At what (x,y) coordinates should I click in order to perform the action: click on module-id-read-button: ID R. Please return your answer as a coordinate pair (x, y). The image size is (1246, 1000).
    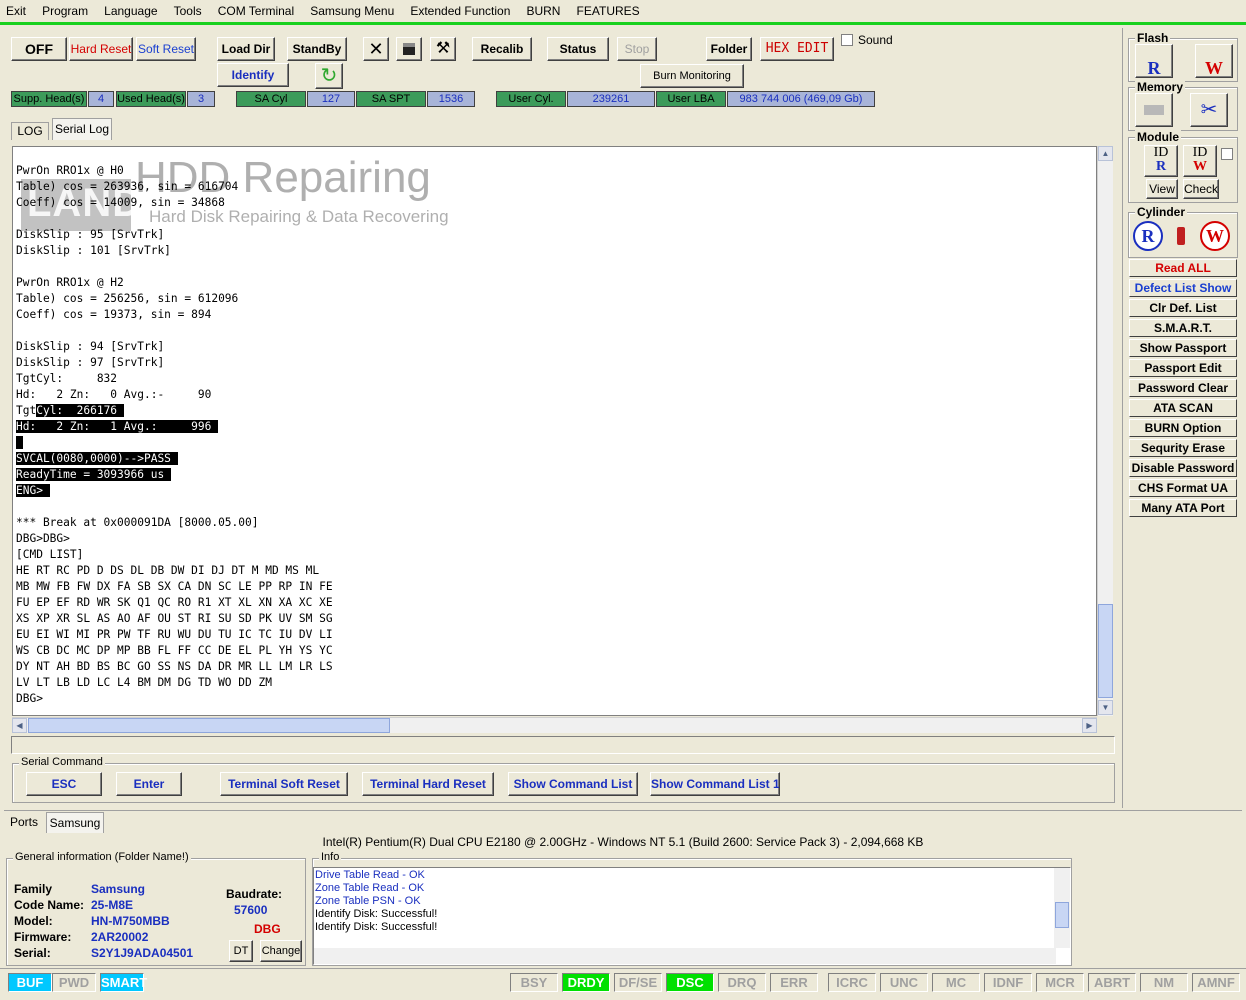
    Looking at the image, I should click on (1161, 161).